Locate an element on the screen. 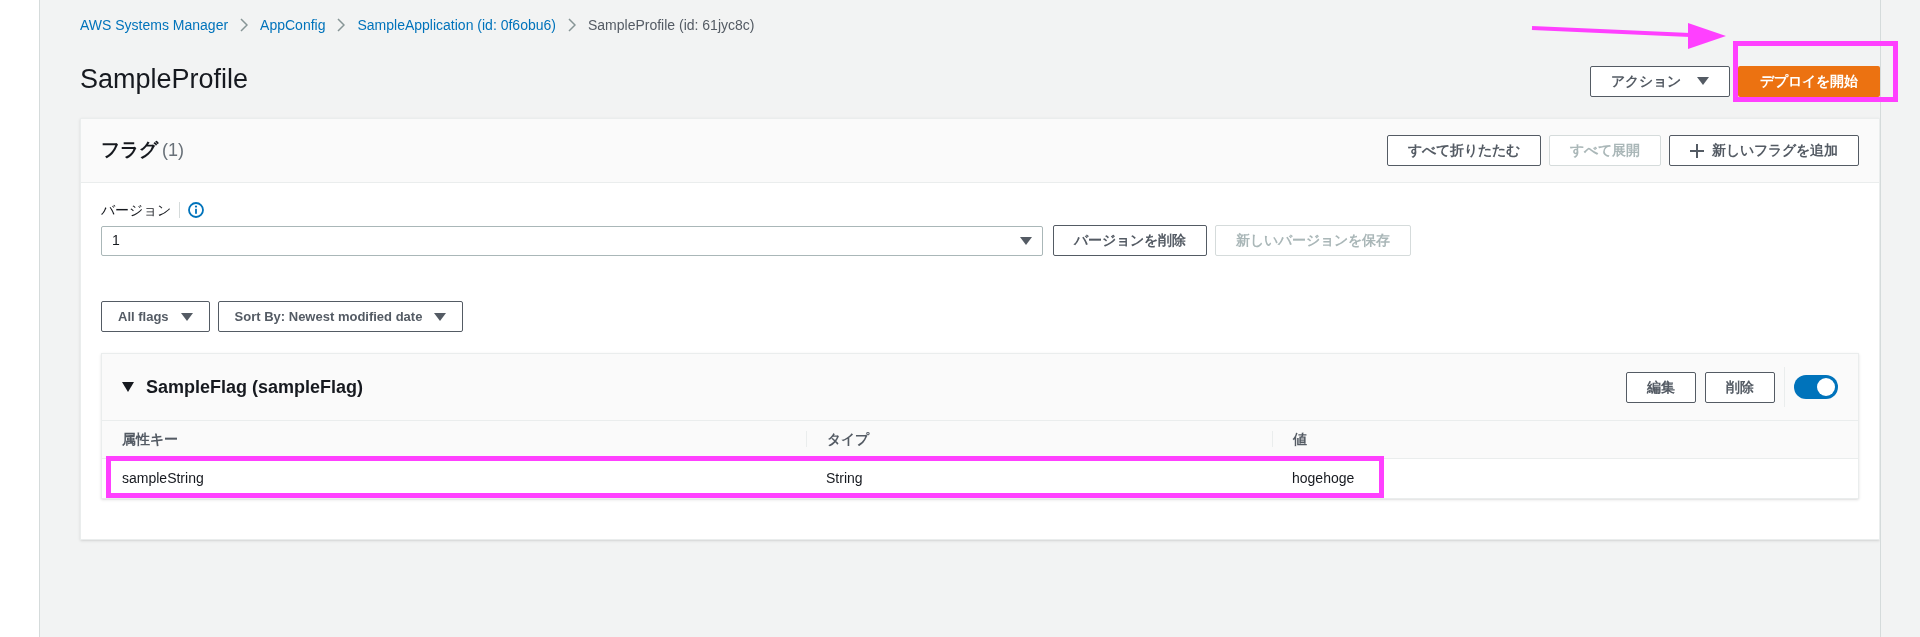 This screenshot has height=637, width=1920. version-button: バージョンを削除 is located at coordinates (1130, 240).